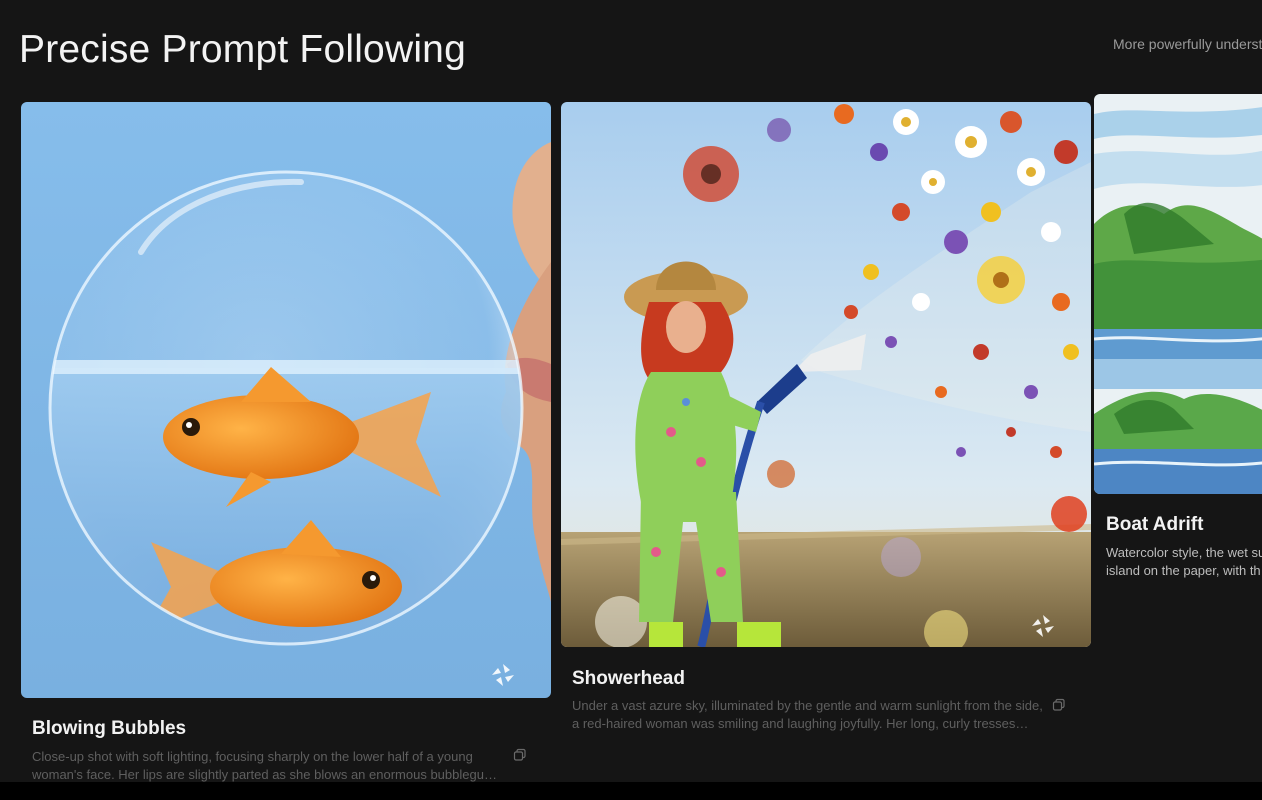  Describe the element at coordinates (628, 678) in the screenshot. I see `card-title: Showerhead` at that location.